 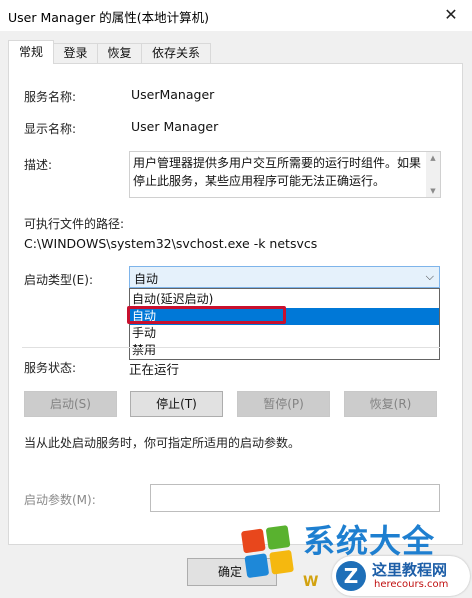 What do you see at coordinates (75, 53) in the screenshot?
I see `tab-logon: 登录` at bounding box center [75, 53].